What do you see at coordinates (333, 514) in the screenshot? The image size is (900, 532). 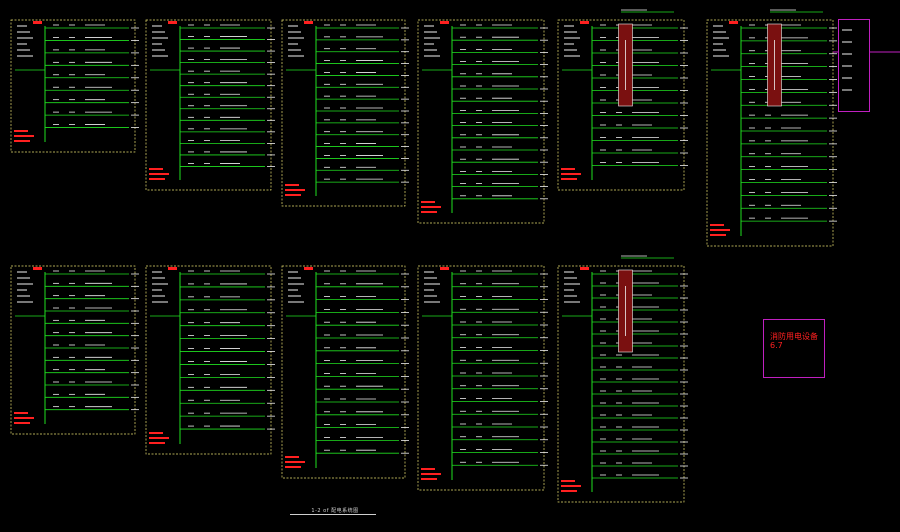 I see `drawing-title-underline` at bounding box center [333, 514].